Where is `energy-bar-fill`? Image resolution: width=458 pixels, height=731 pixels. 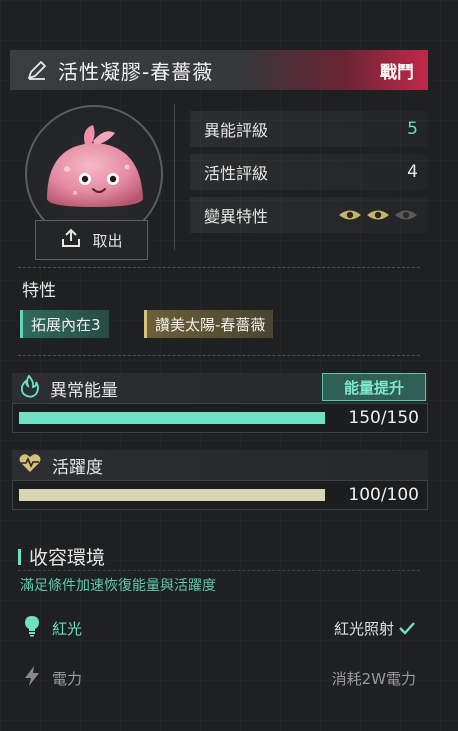 energy-bar-fill is located at coordinates (172, 418).